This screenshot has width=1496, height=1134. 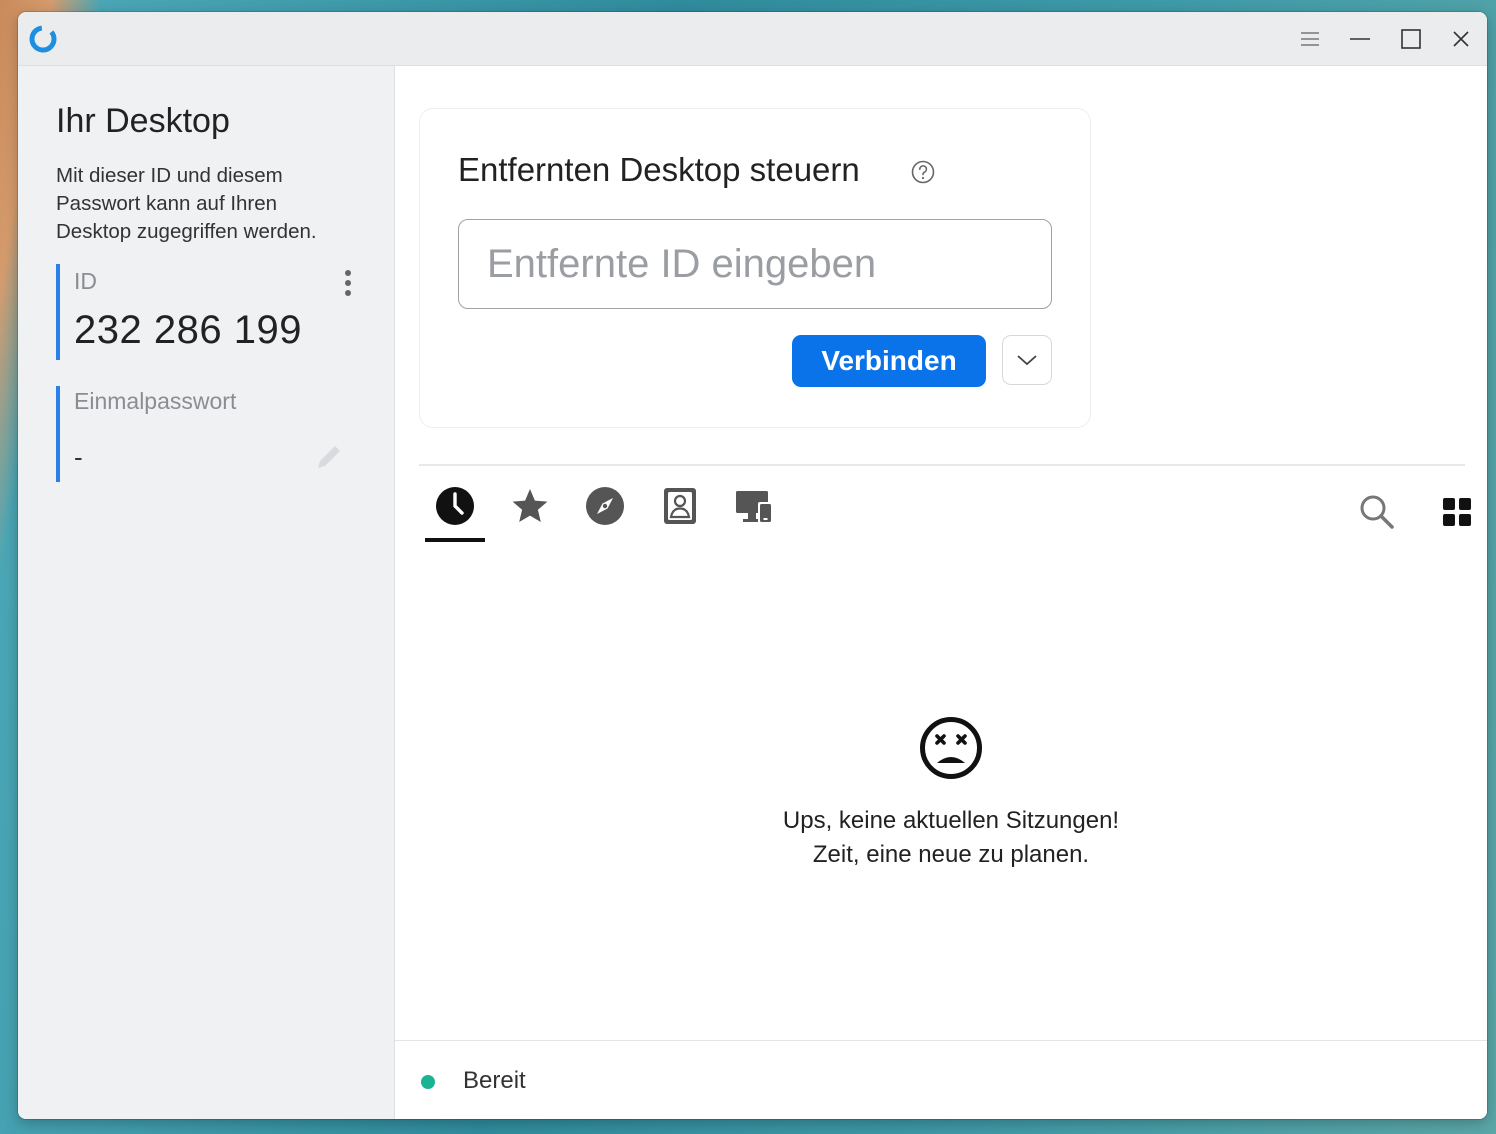 I want to click on grid-view-icon, so click(x=1457, y=512).